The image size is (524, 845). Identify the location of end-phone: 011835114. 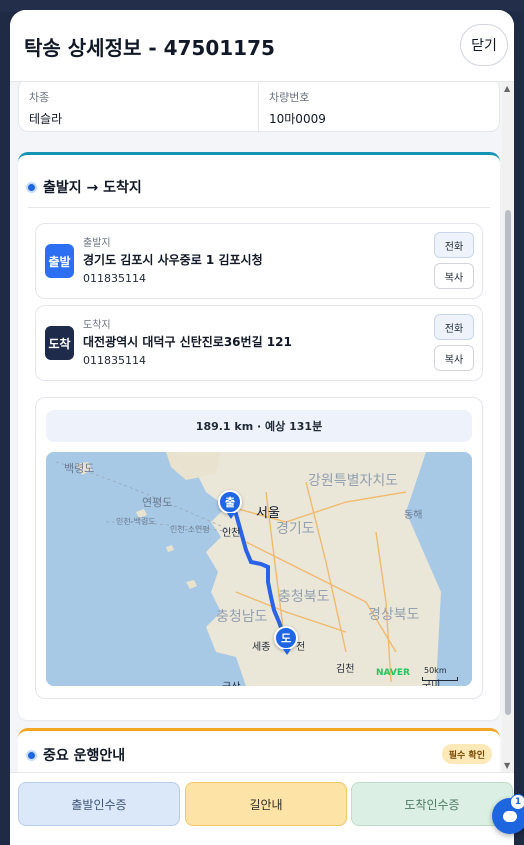
(114, 360).